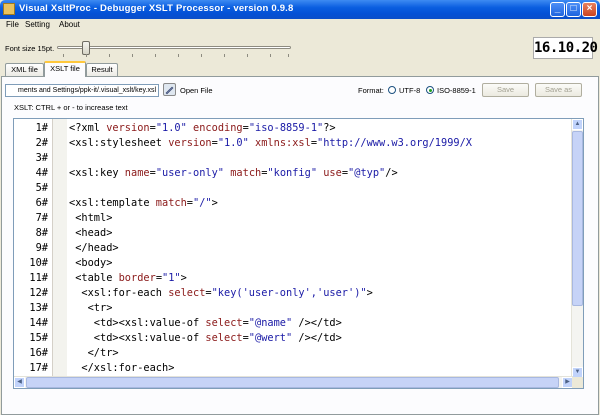 This screenshot has width=600, height=415. Describe the element at coordinates (202, 203) in the screenshot. I see `code-token: "/"` at that location.